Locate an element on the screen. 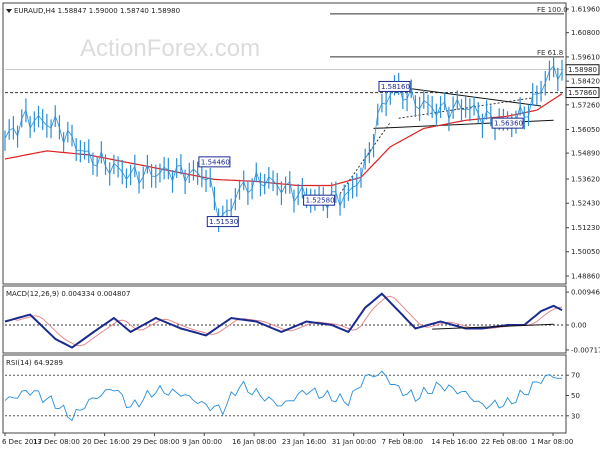  x-tick-label: 7 Feb 08:00 is located at coordinates (402, 442).